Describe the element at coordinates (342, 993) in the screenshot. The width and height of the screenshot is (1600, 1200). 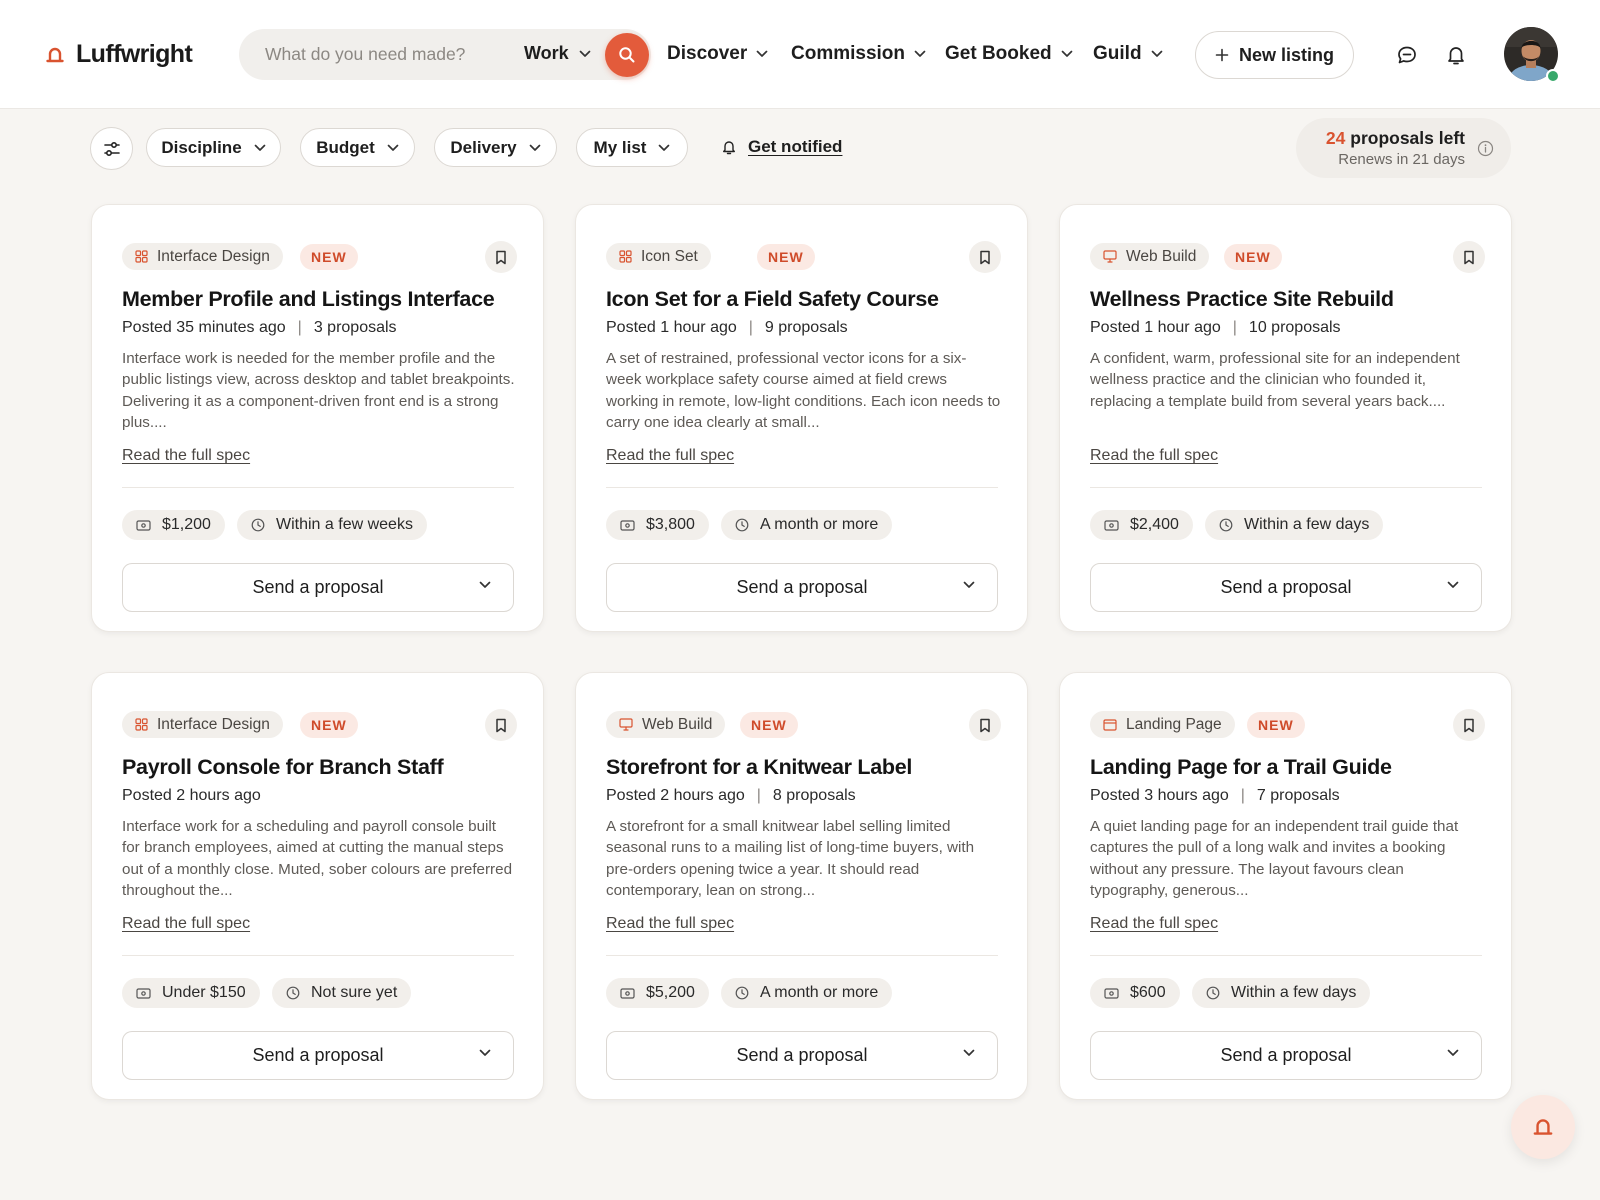
I see `delivery-pill: Not sure yet` at that location.